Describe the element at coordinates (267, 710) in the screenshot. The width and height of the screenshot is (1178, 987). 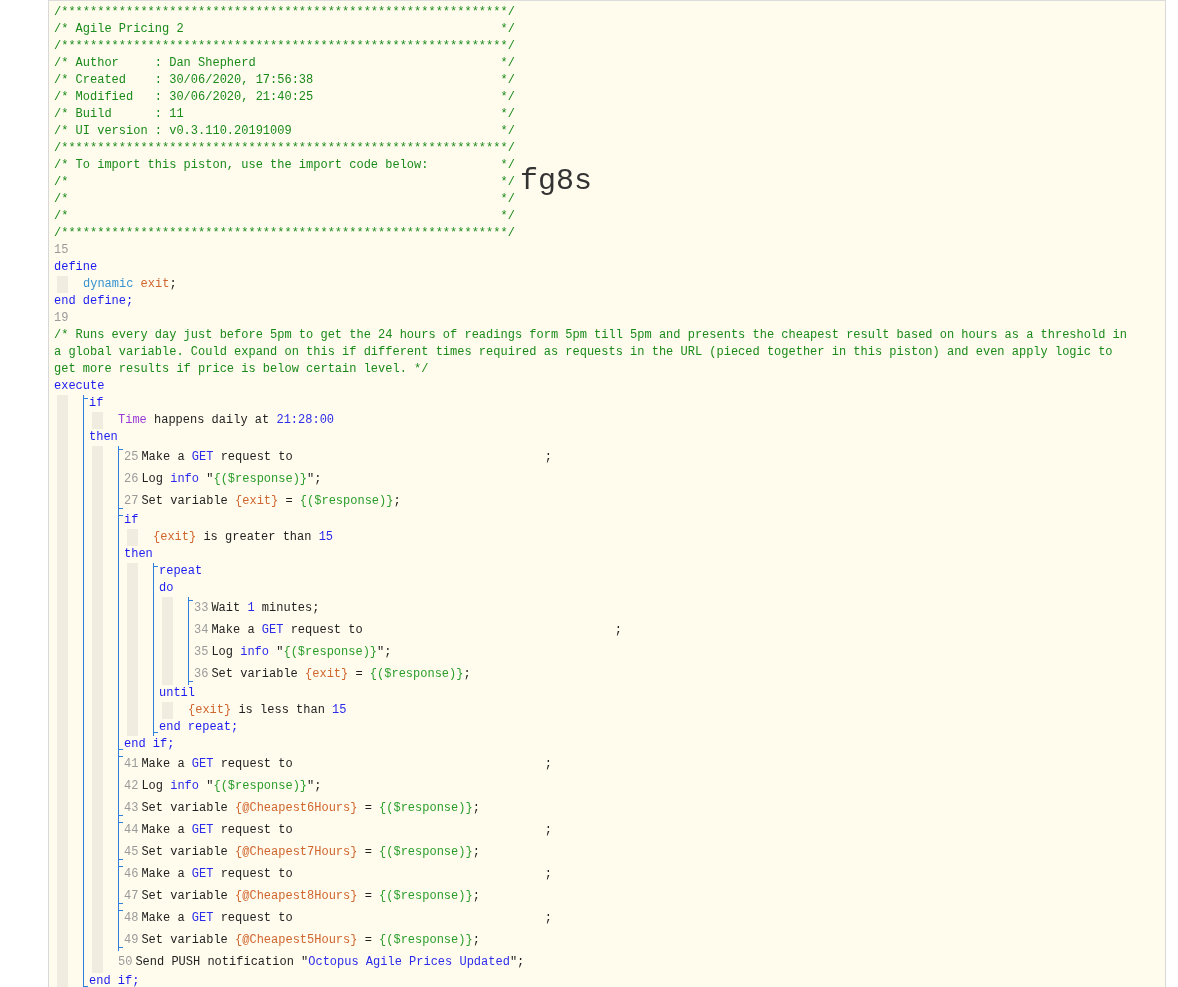
I see `code-line: {exit} is less than 15` at that location.